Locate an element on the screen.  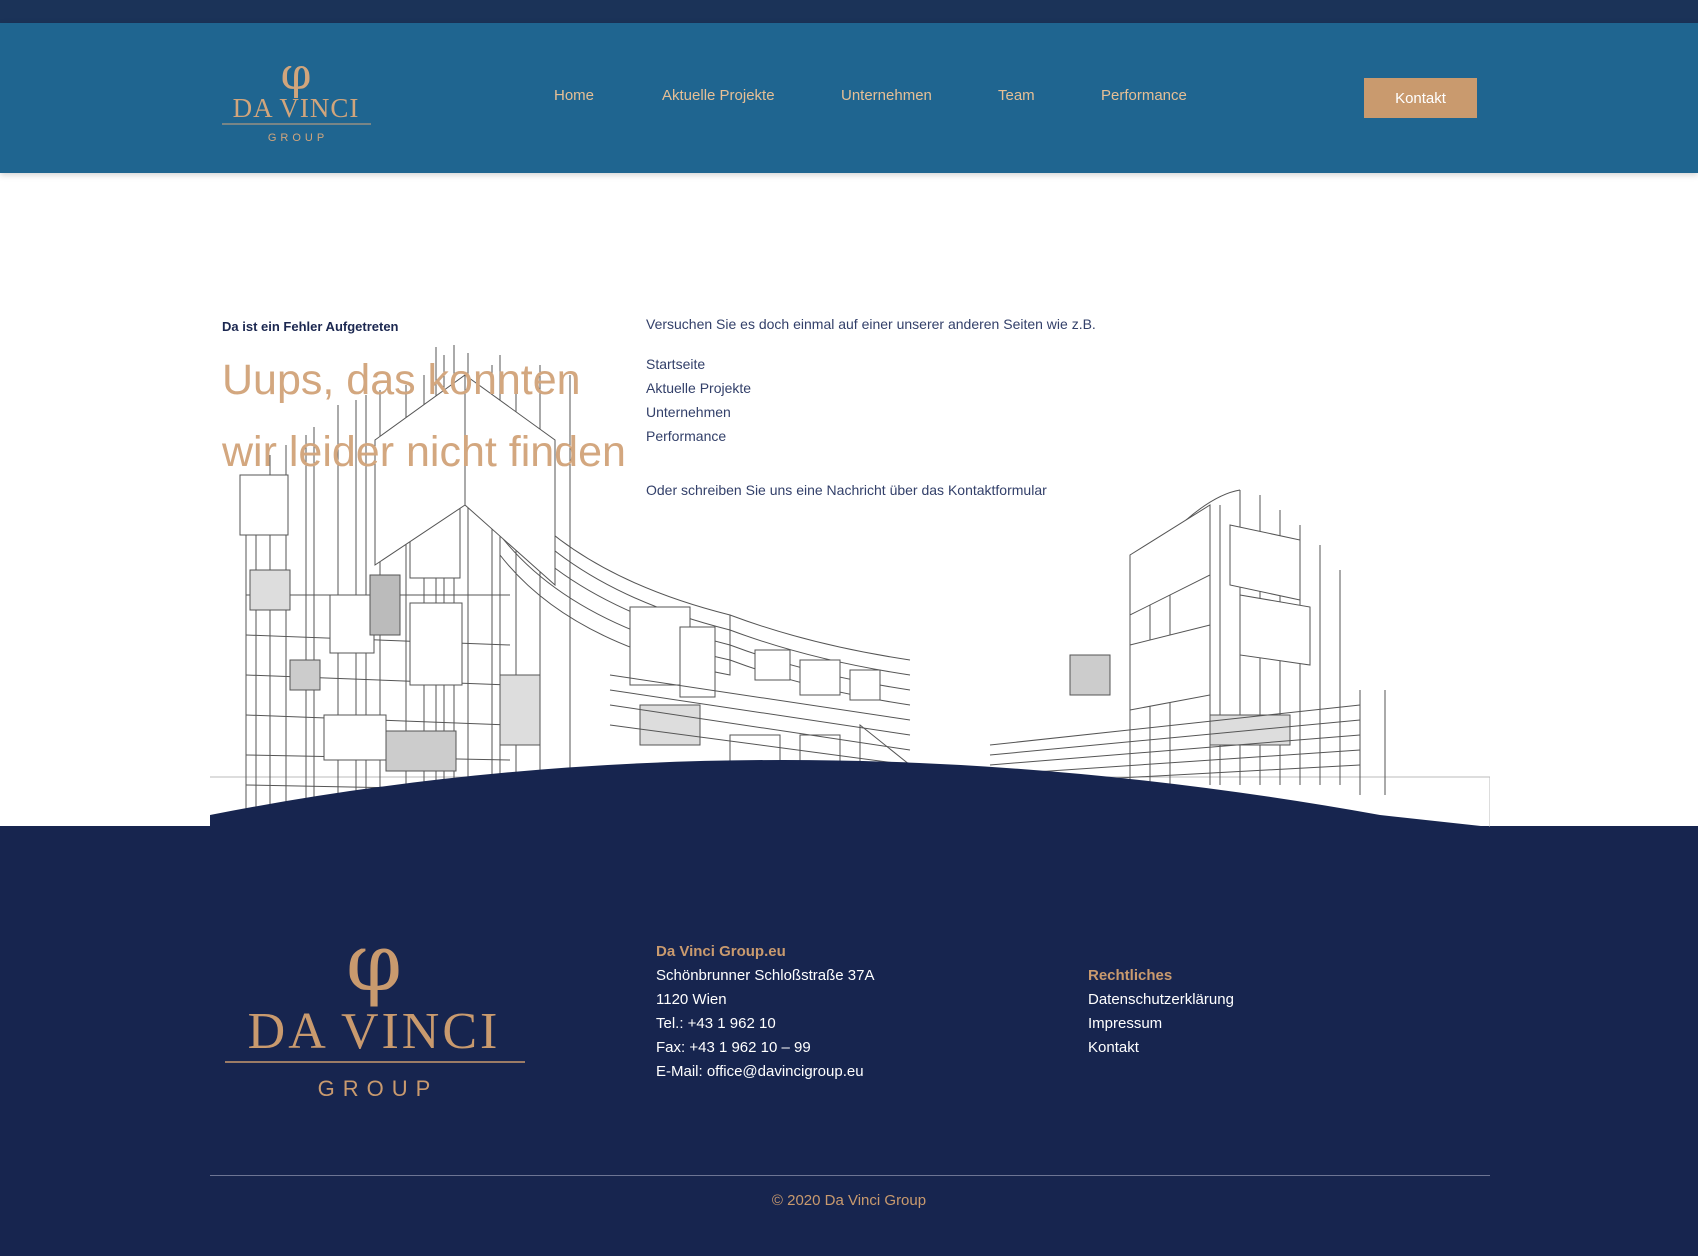
company-address: Schönbrunner Schloßstraße 37A is located at coordinates (765, 975).